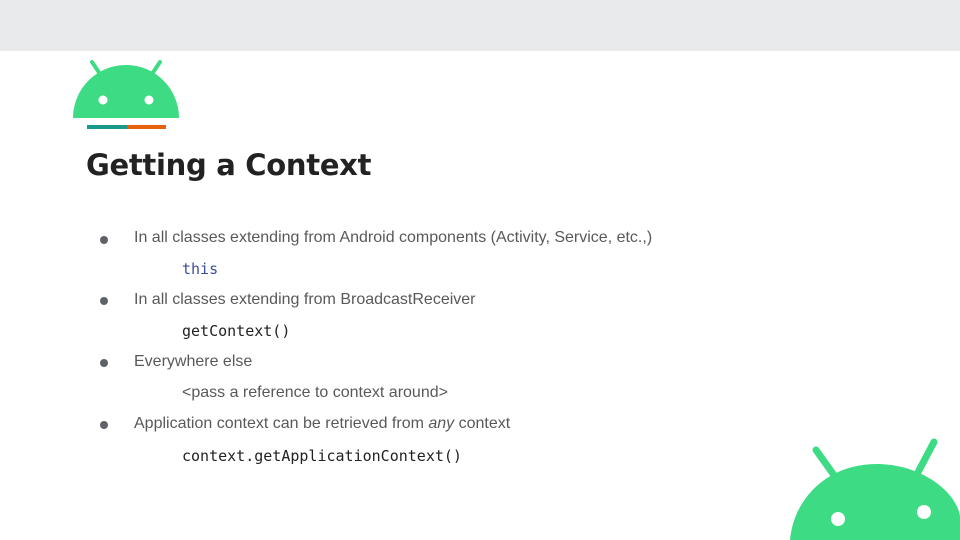  Describe the element at coordinates (441, 423) in the screenshot. I see `bullet-text-emphasis: any` at that location.